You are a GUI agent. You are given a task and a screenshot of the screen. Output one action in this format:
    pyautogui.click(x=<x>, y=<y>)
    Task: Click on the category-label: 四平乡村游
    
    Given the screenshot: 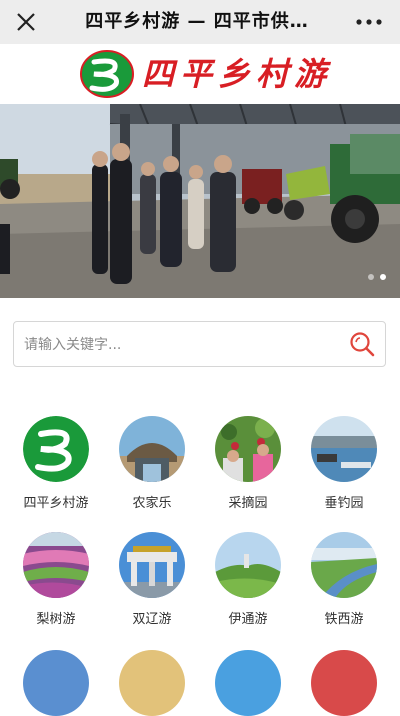 What is the action you would take?
    pyautogui.click(x=56, y=503)
    